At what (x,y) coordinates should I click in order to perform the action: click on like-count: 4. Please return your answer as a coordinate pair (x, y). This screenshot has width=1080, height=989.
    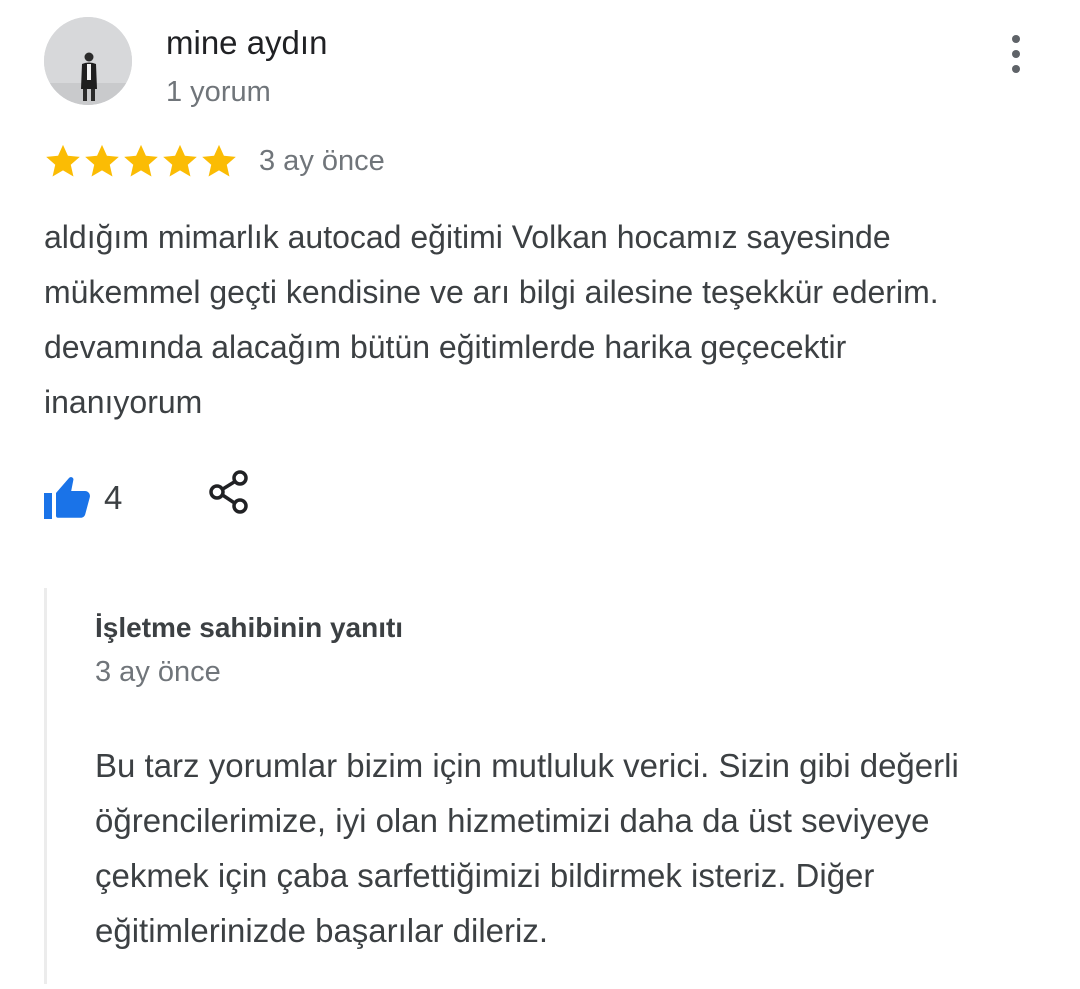
    Looking at the image, I should click on (113, 497).